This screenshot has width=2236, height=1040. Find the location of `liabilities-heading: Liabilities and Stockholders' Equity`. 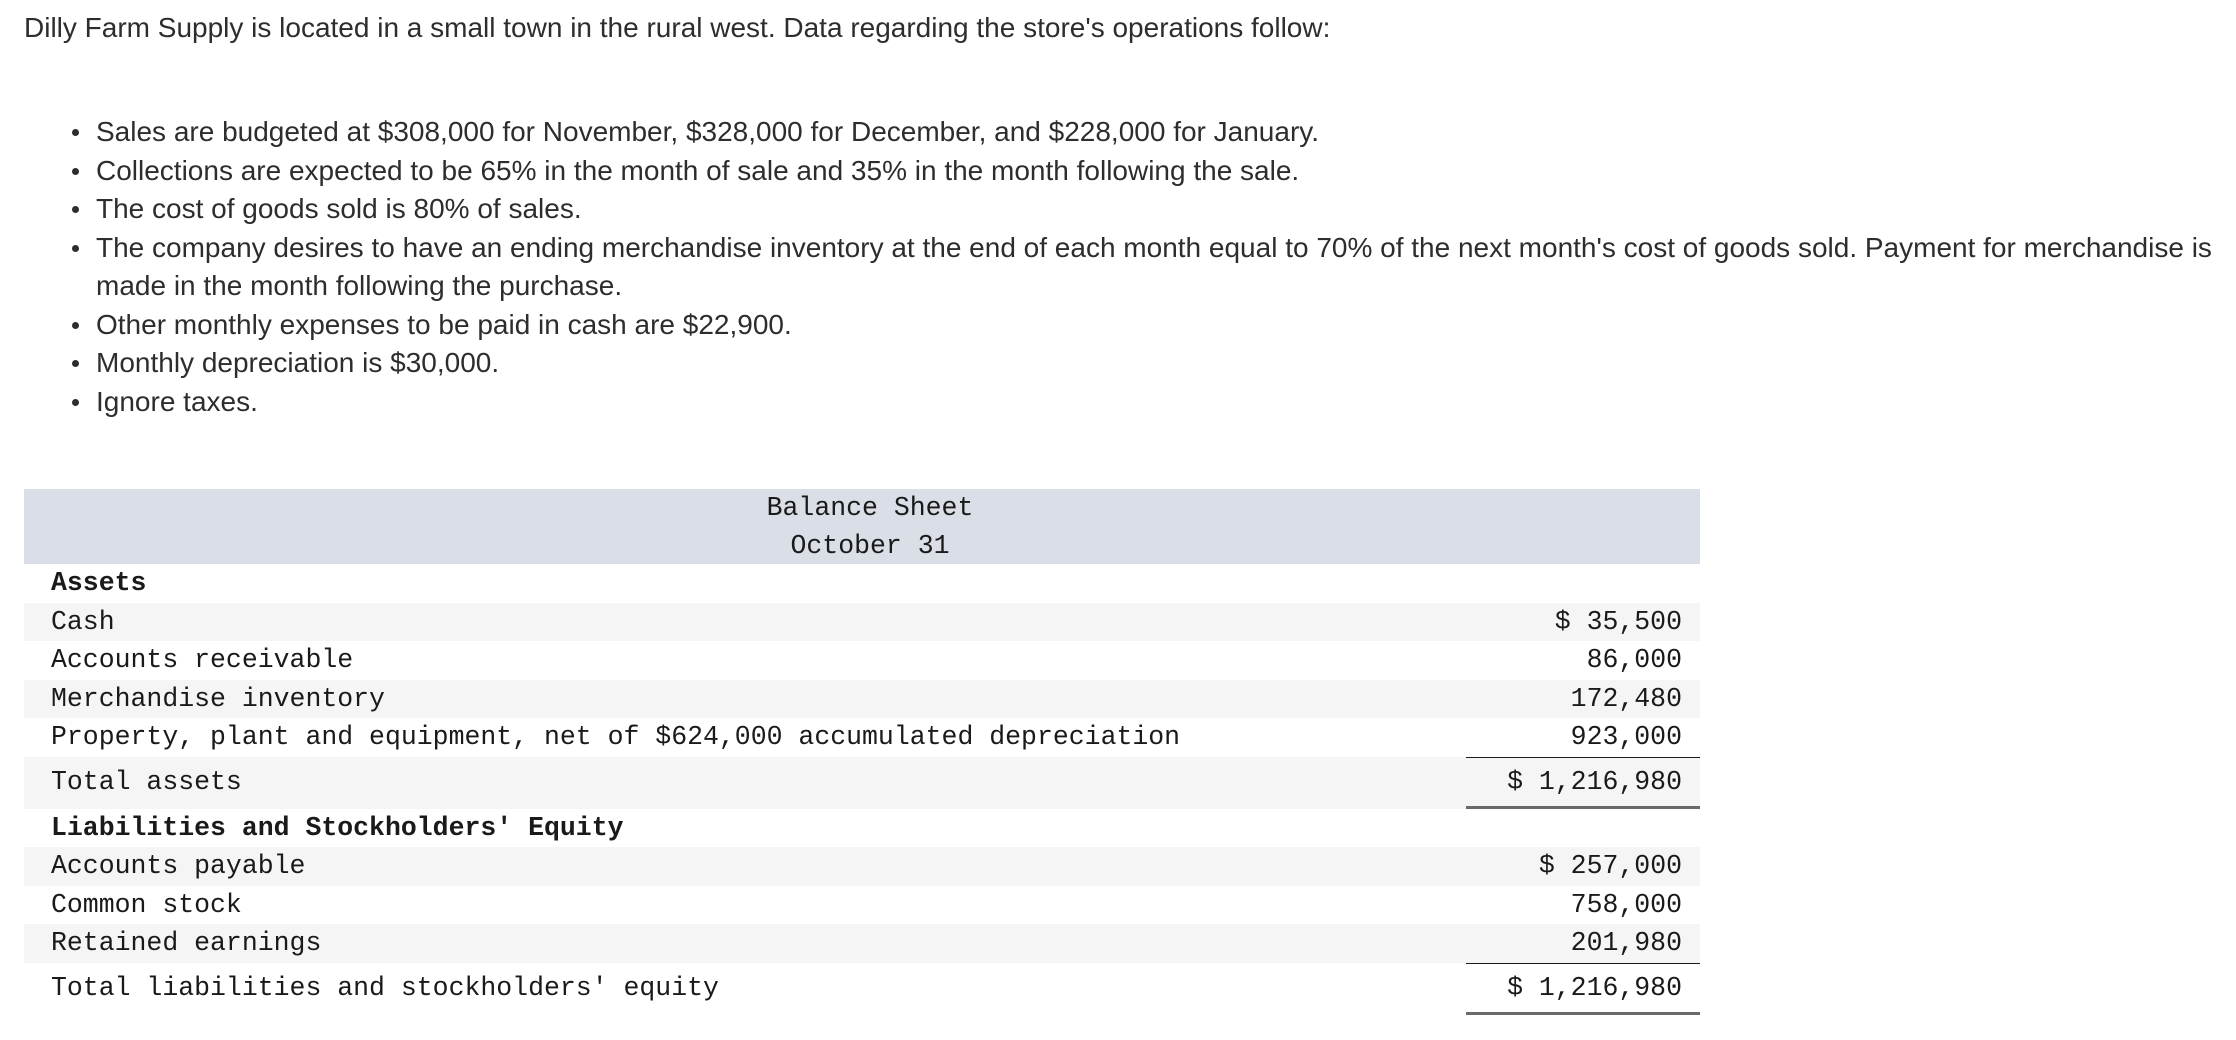

liabilities-heading: Liabilities and Stockholders' Equity is located at coordinates (337, 827).